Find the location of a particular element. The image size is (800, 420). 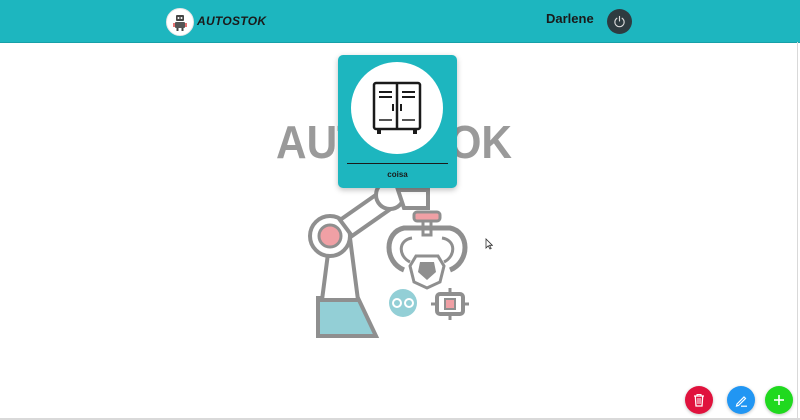

power-icon is located at coordinates (619, 21).